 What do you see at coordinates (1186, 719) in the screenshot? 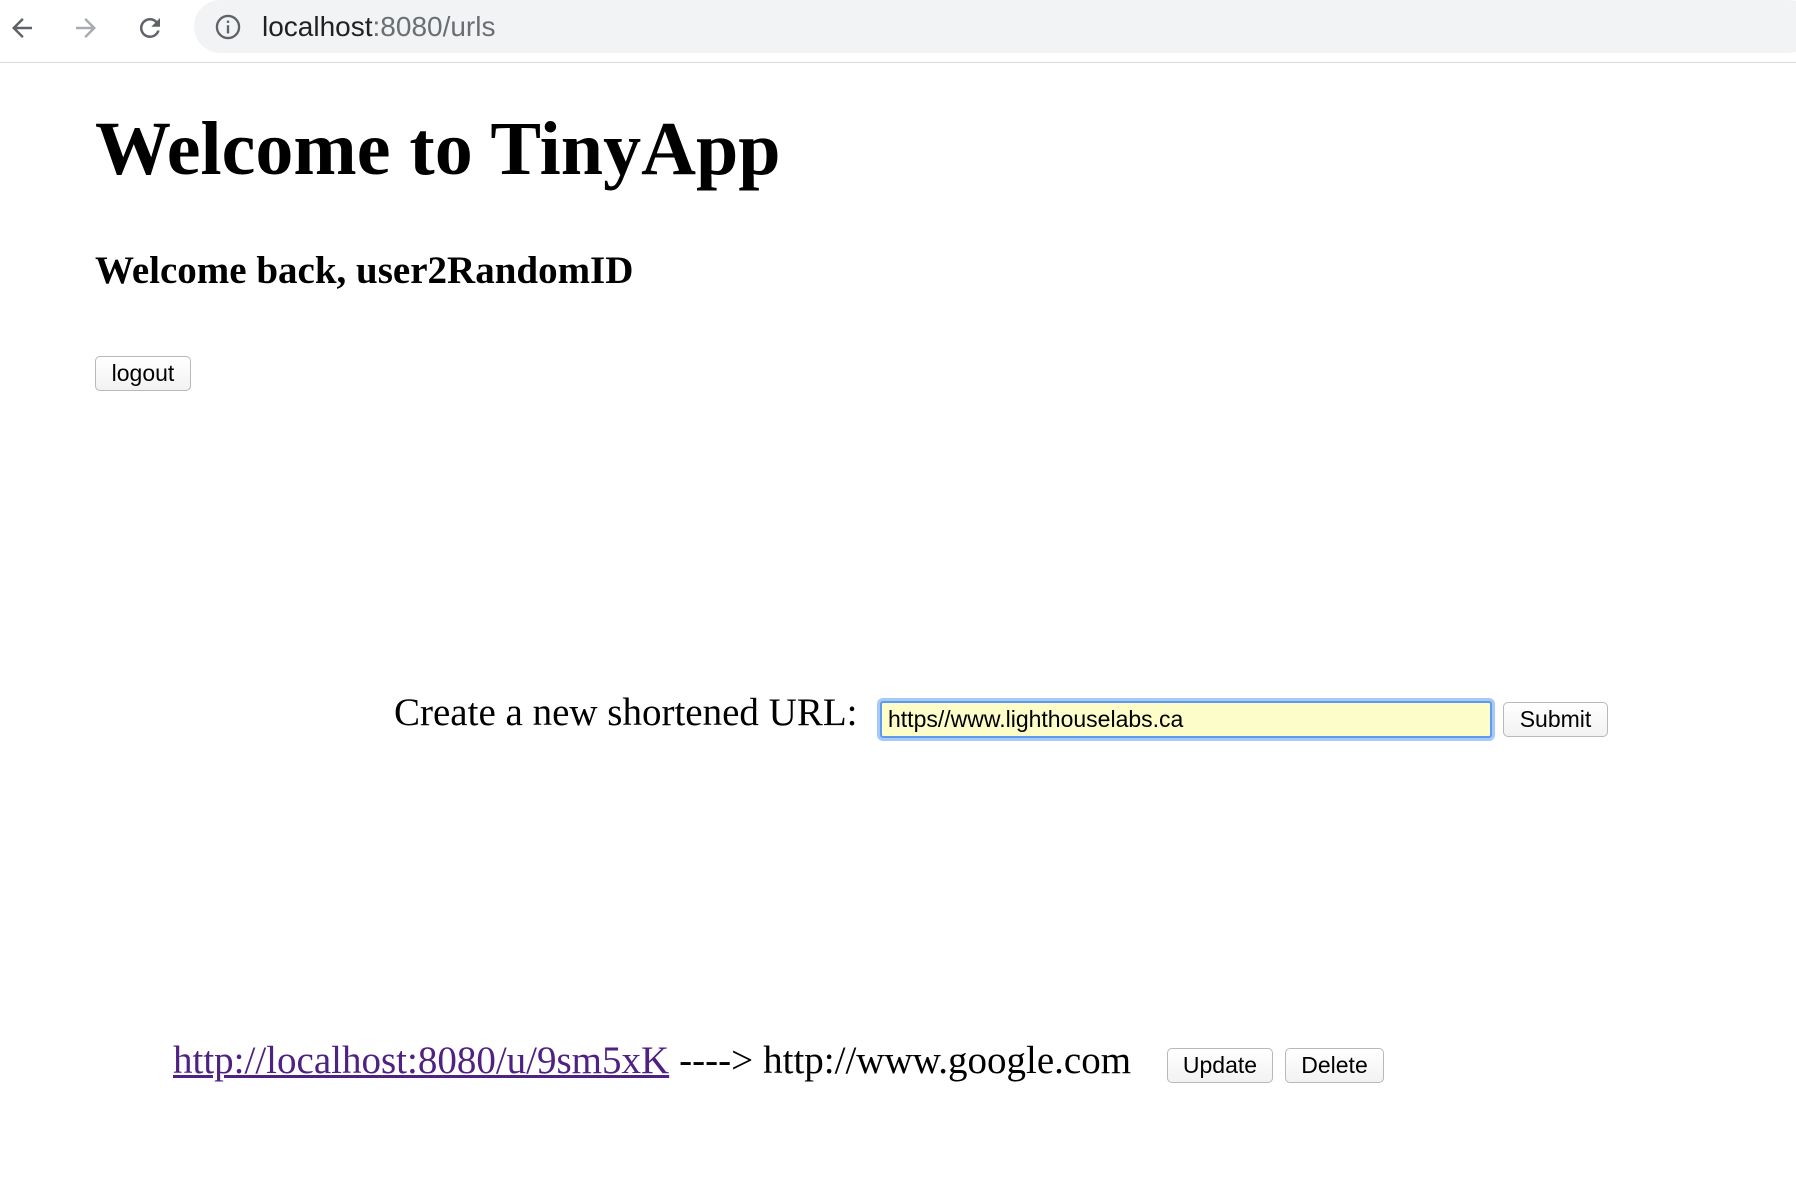
I see `long-url-input` at bounding box center [1186, 719].